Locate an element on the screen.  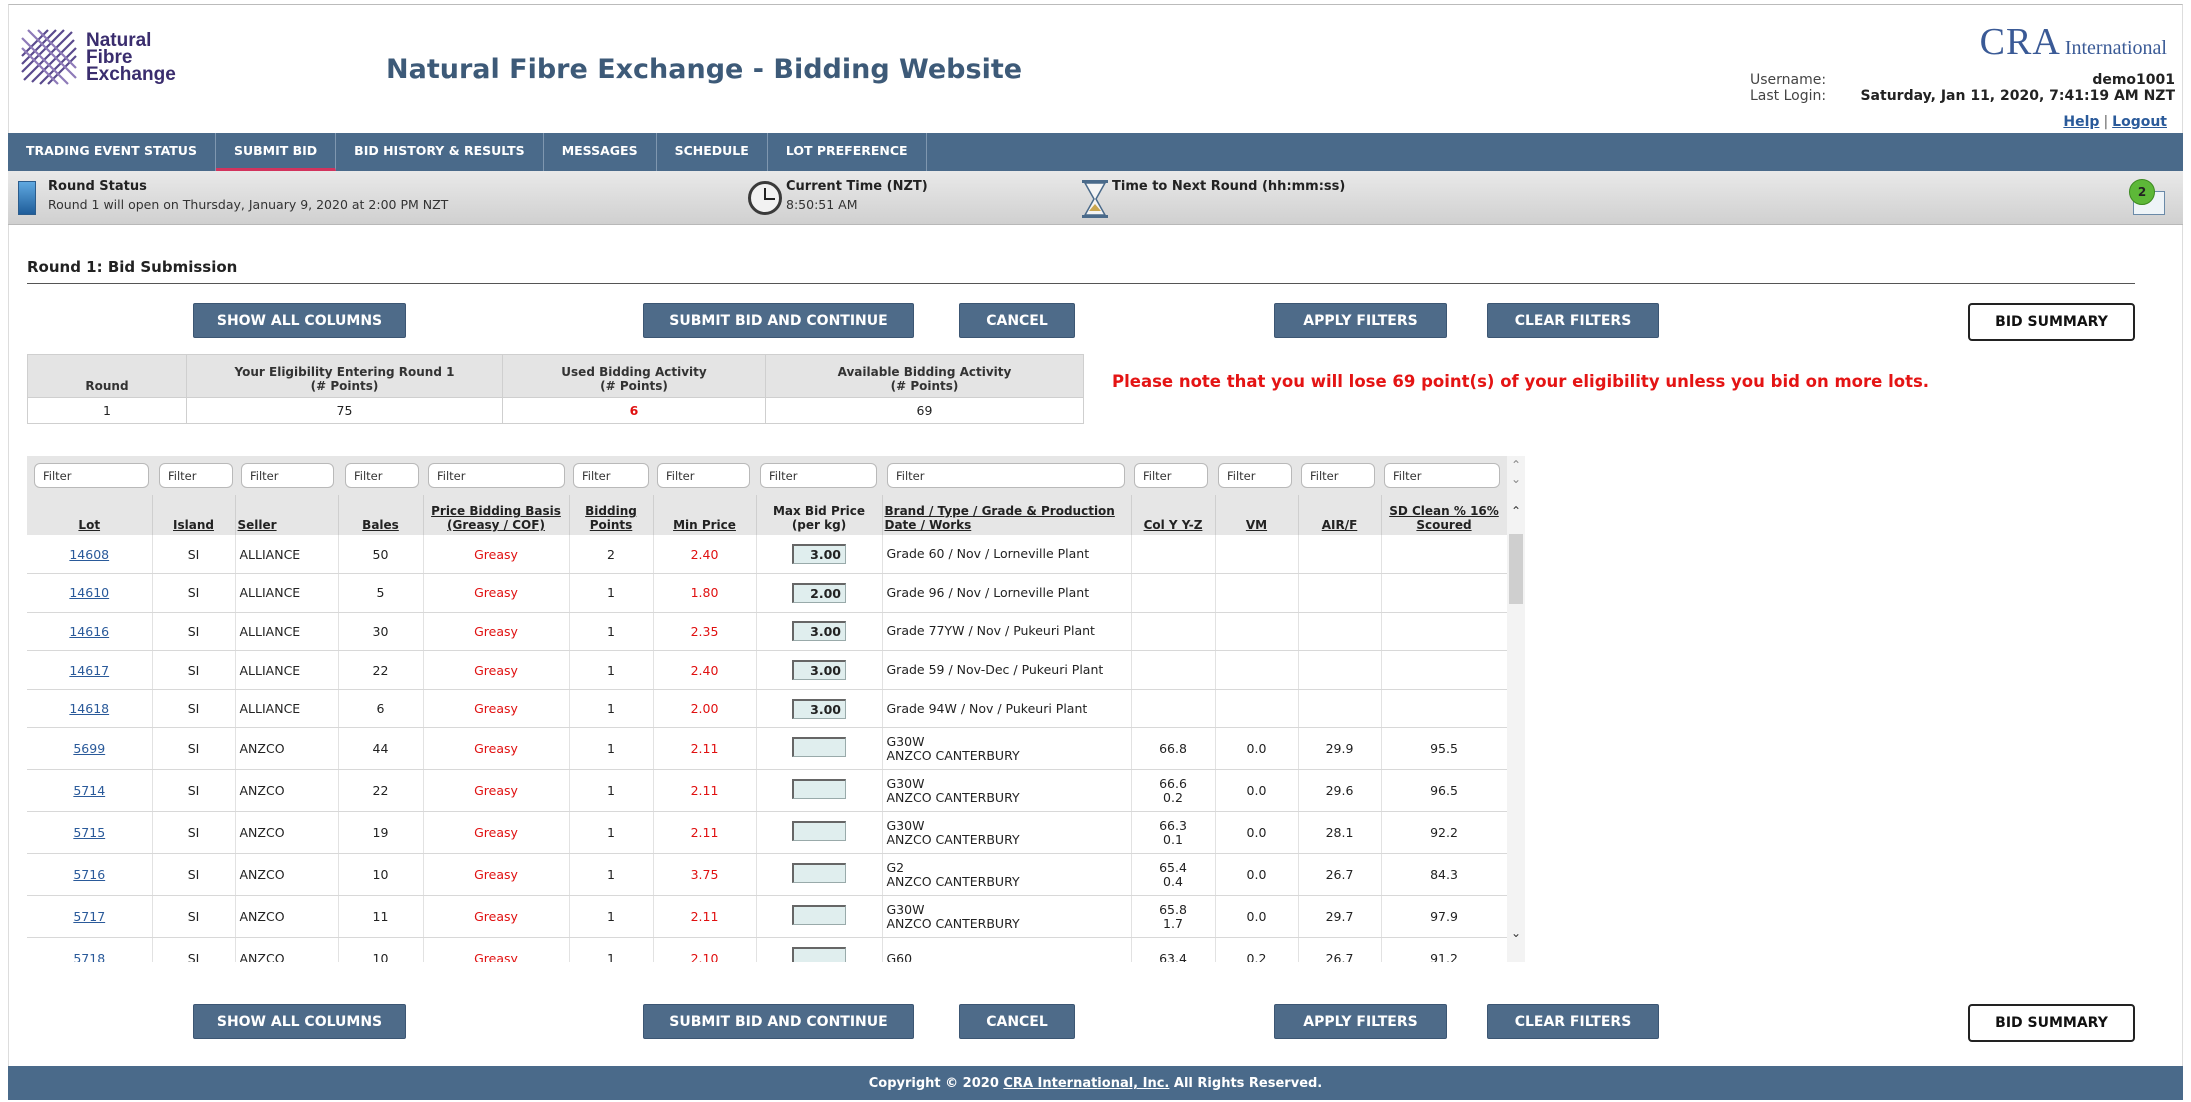
tab-lot-preference: LOT PREFERENCE is located at coordinates (847, 152).